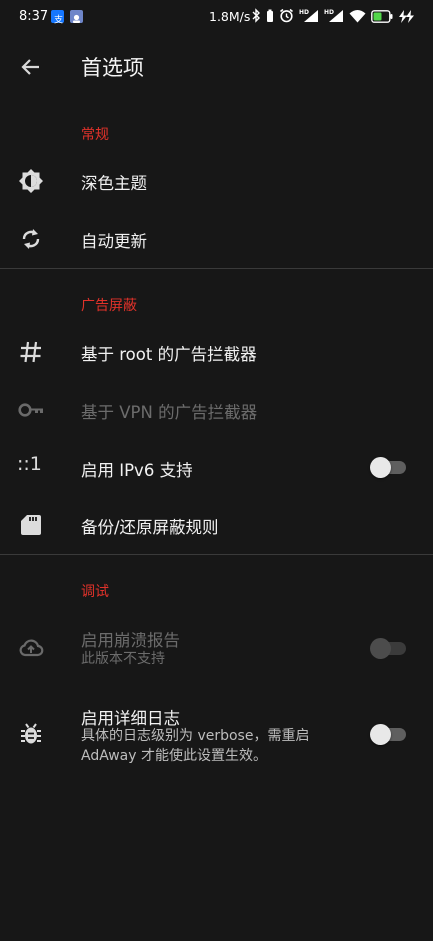 This screenshot has width=433, height=941. I want to click on battery-icon, so click(382, 17).